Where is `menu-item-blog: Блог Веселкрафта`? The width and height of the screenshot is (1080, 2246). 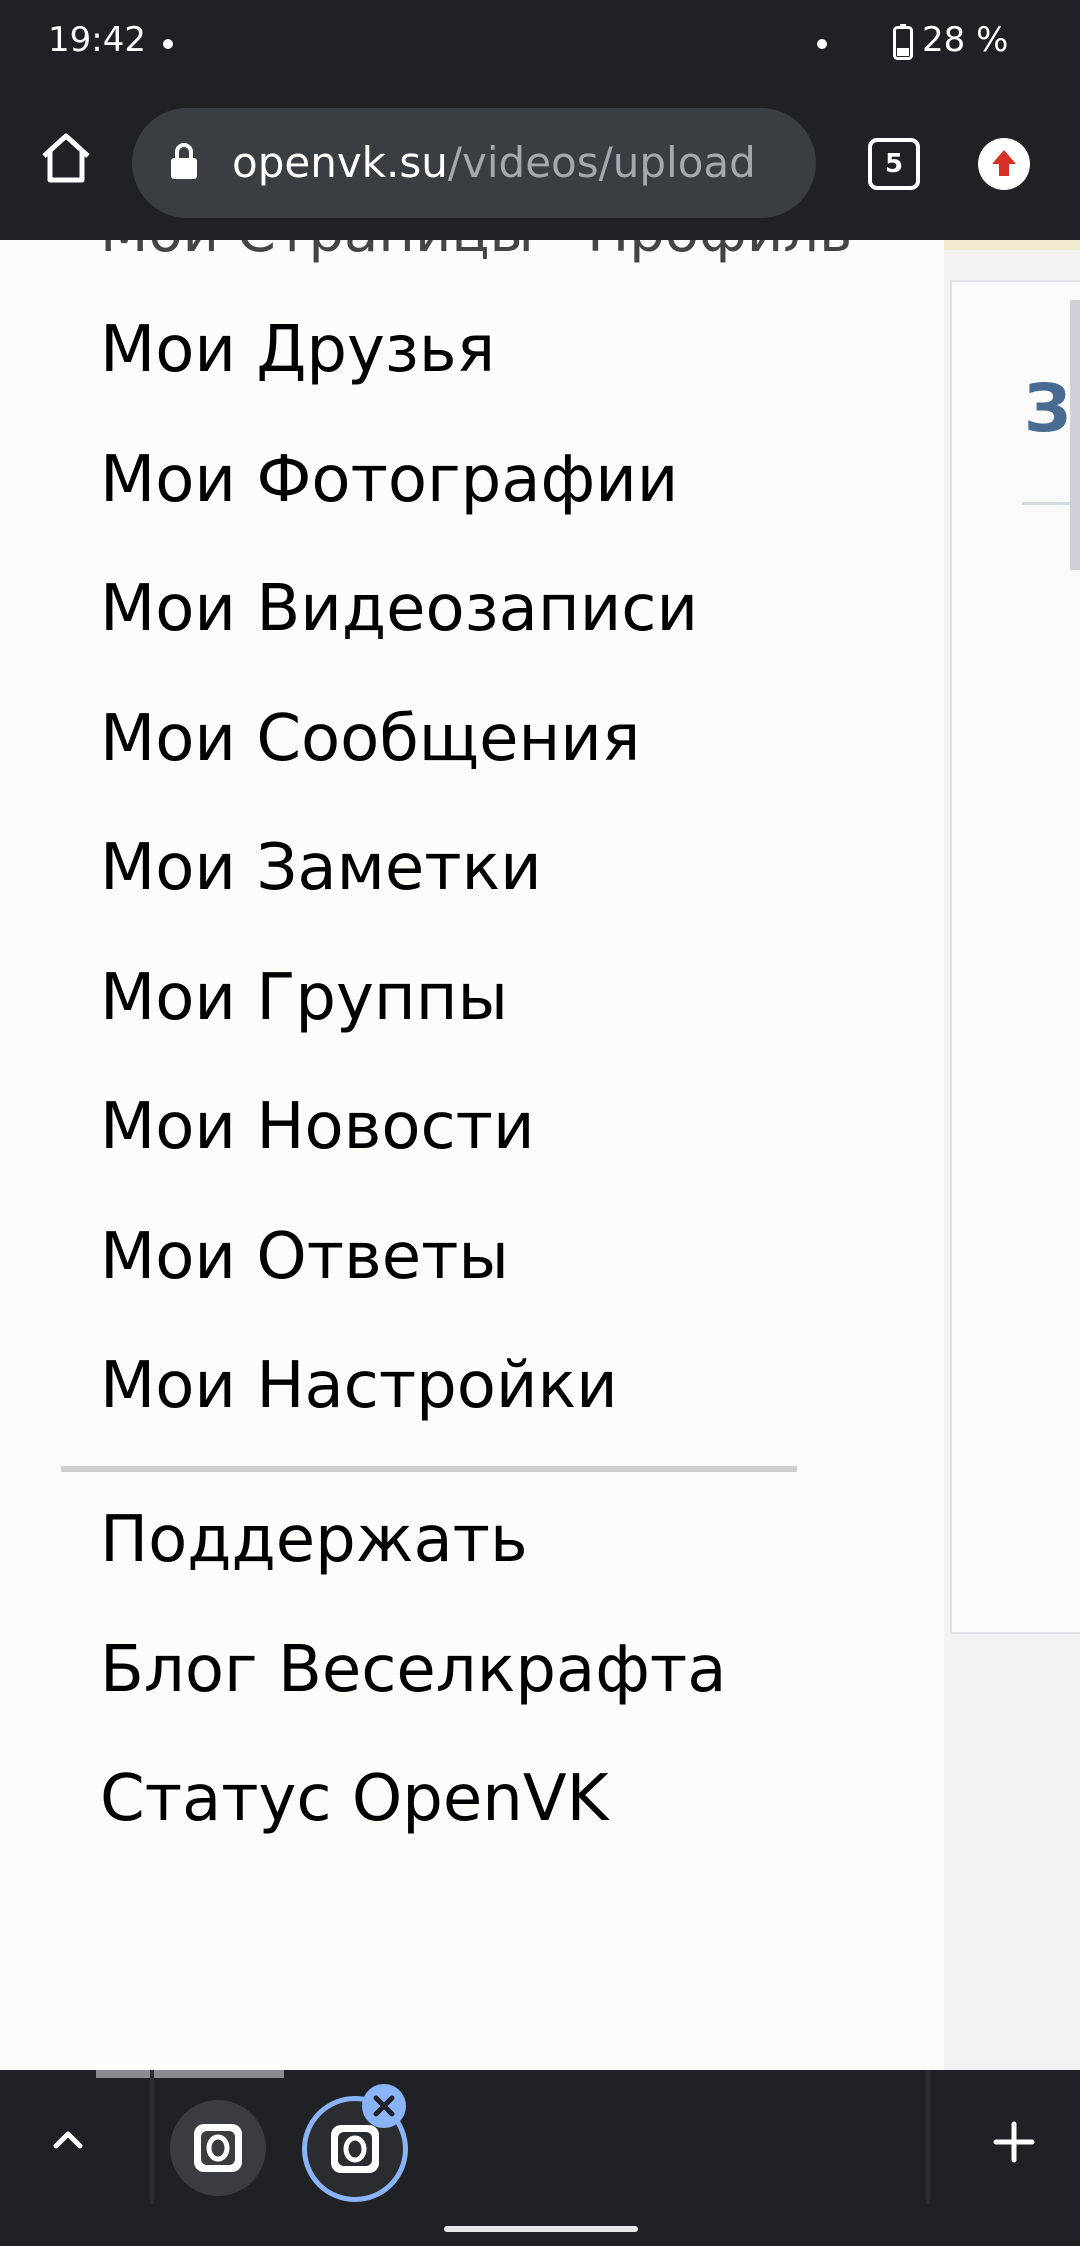
menu-item-blog: Блог Веселкрафта is located at coordinates (413, 1685).